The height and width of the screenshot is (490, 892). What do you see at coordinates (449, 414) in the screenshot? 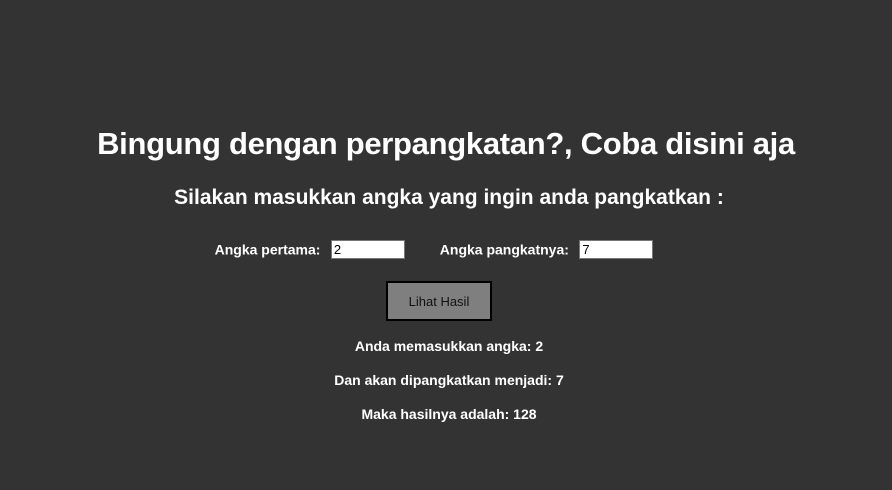
I see `result-answer: Maka hasilnya adalah: 128` at bounding box center [449, 414].